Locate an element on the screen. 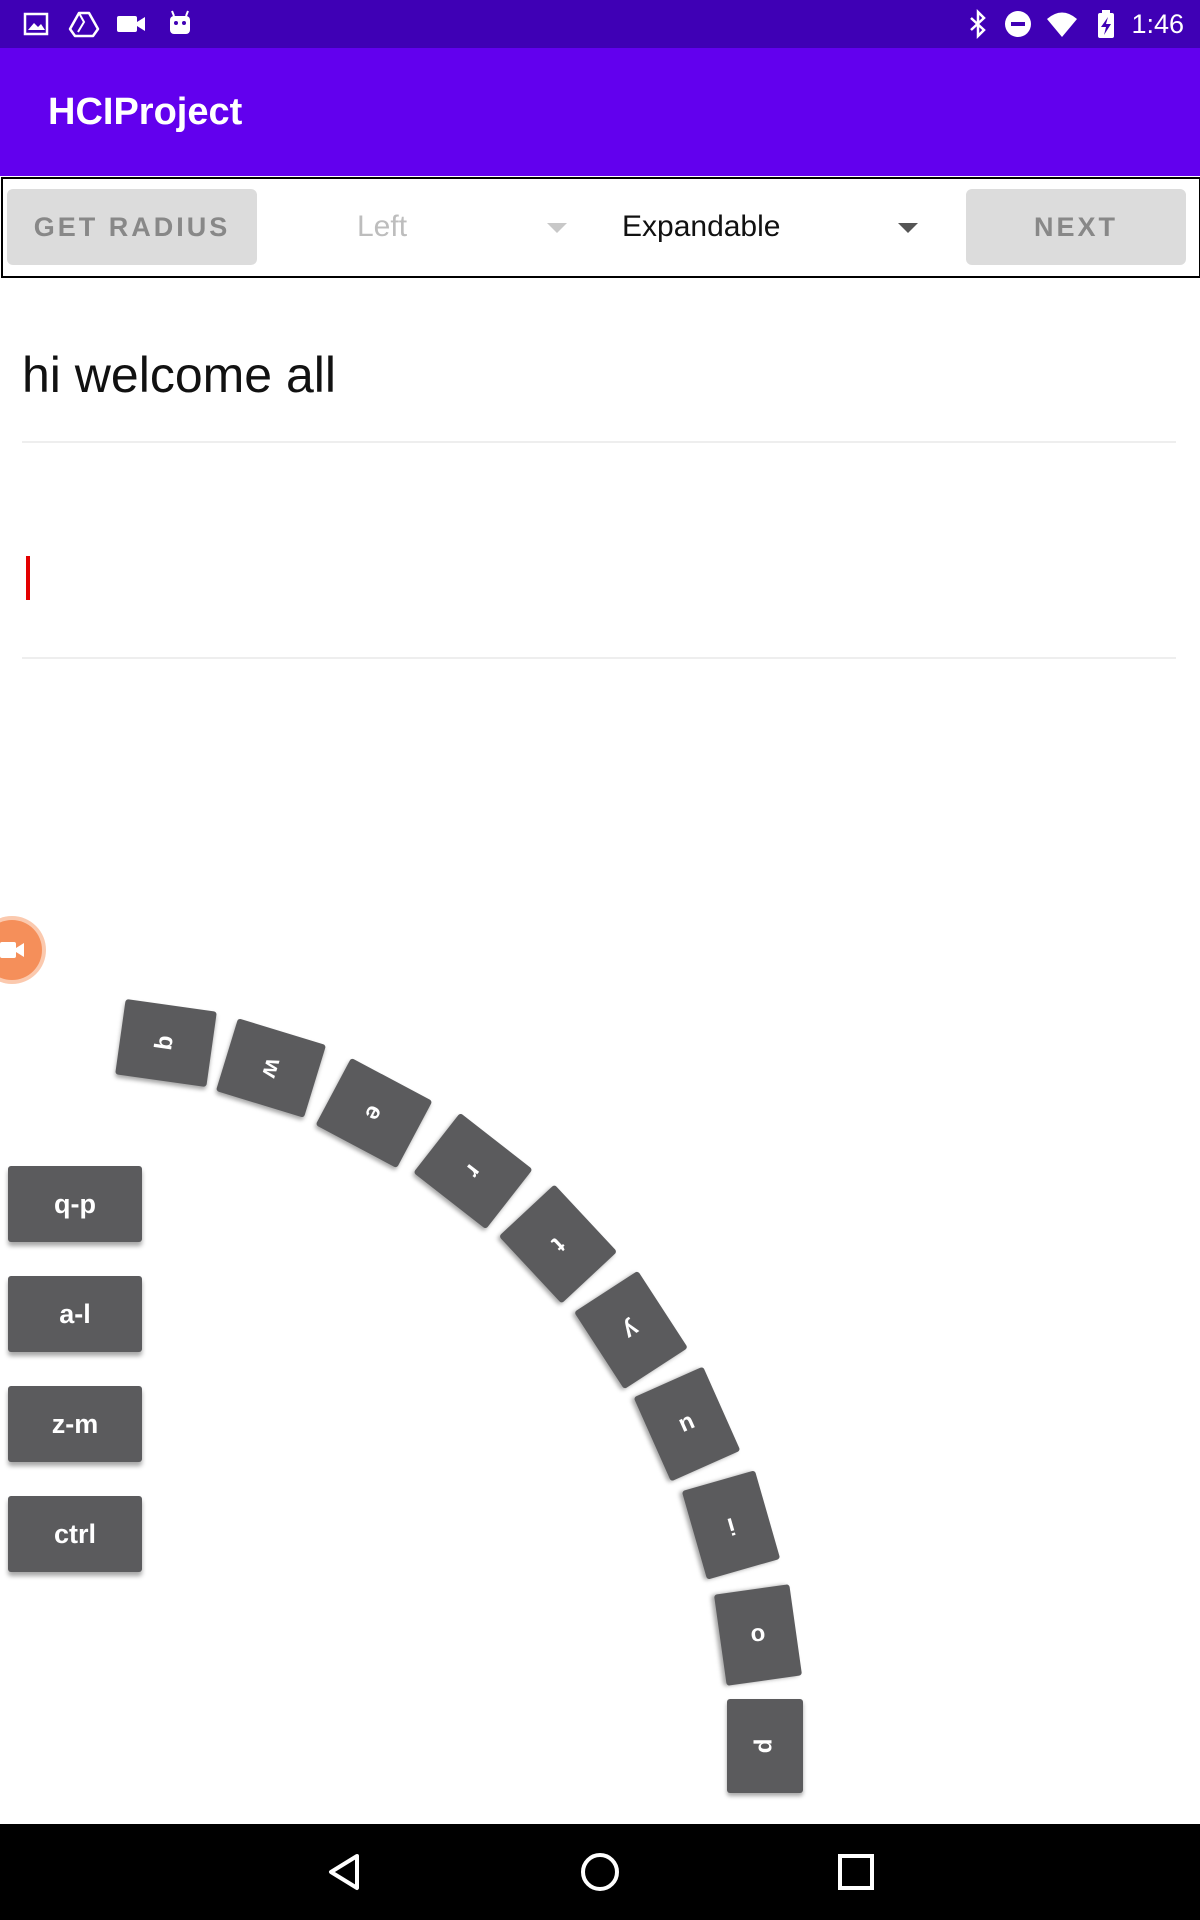 The height and width of the screenshot is (1920, 1200). do-not-disturb-icon is located at coordinates (1018, 24).